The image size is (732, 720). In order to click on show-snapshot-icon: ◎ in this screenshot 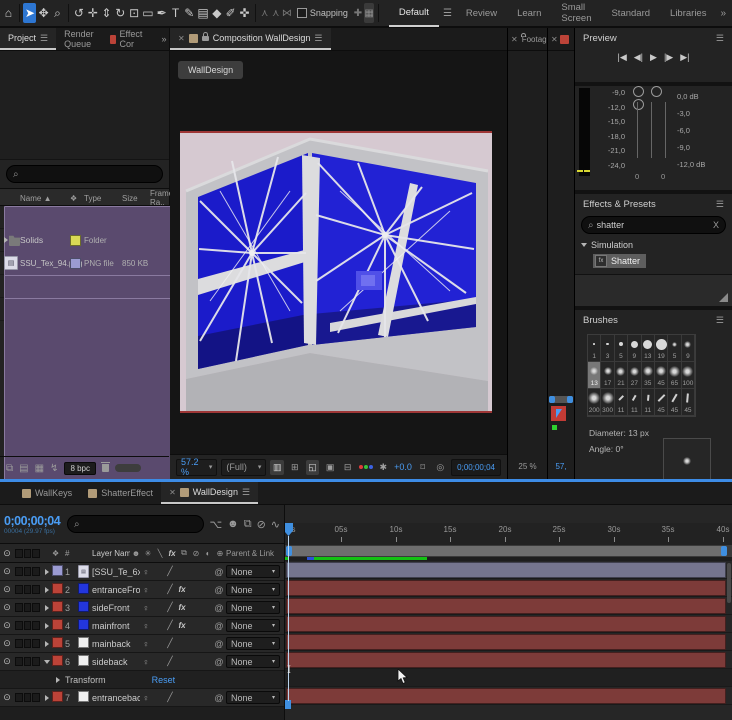, I will do `click(441, 467)`.